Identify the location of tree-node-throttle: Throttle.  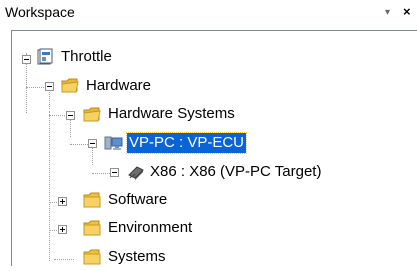
(86, 57).